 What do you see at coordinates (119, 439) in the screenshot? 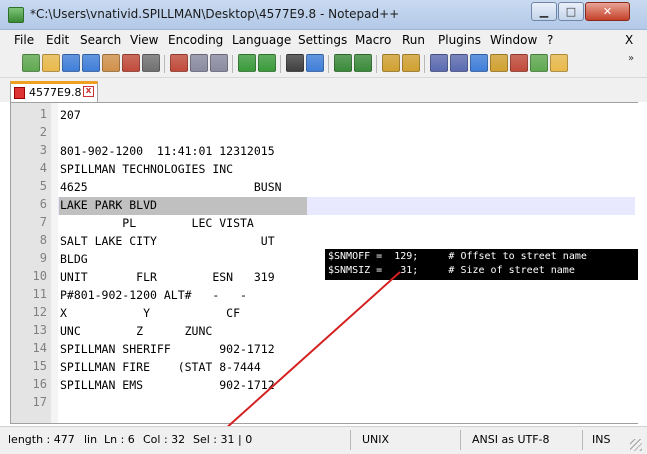
I see `status-ln: Ln : 6` at bounding box center [119, 439].